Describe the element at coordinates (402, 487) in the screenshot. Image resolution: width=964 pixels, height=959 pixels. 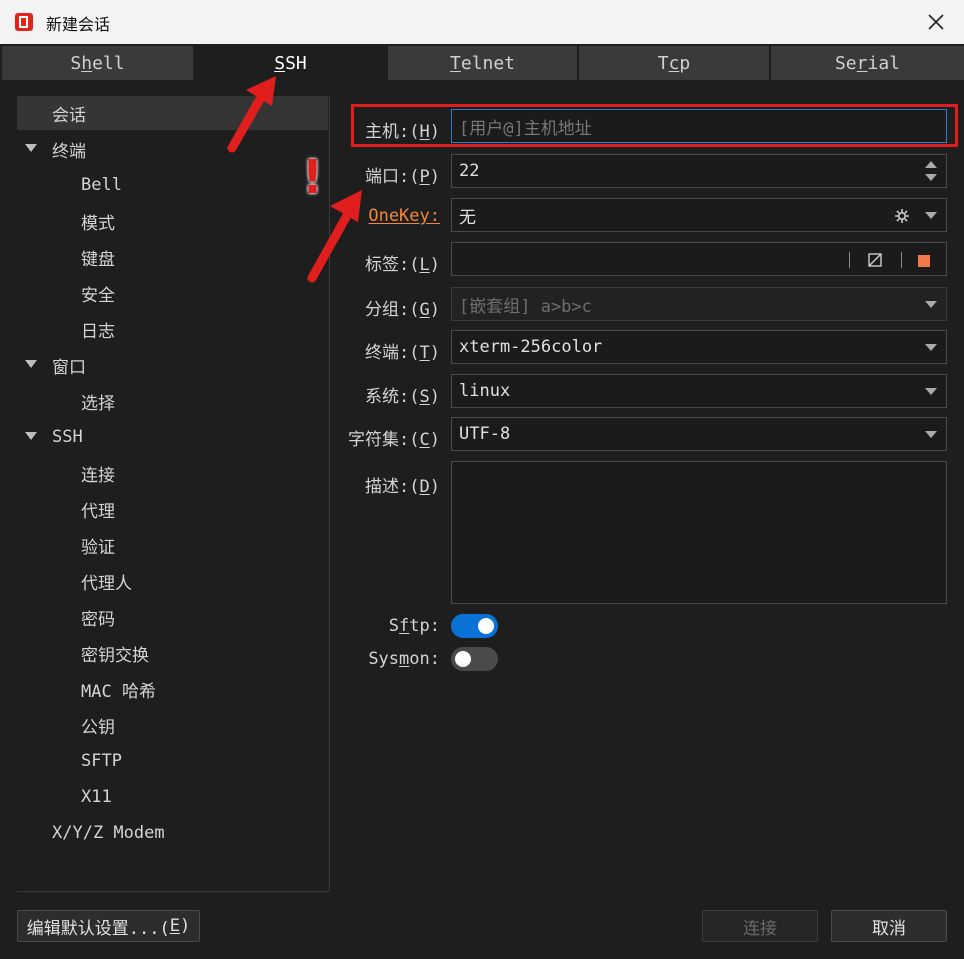
I see `description-label: 描述:(D)` at that location.